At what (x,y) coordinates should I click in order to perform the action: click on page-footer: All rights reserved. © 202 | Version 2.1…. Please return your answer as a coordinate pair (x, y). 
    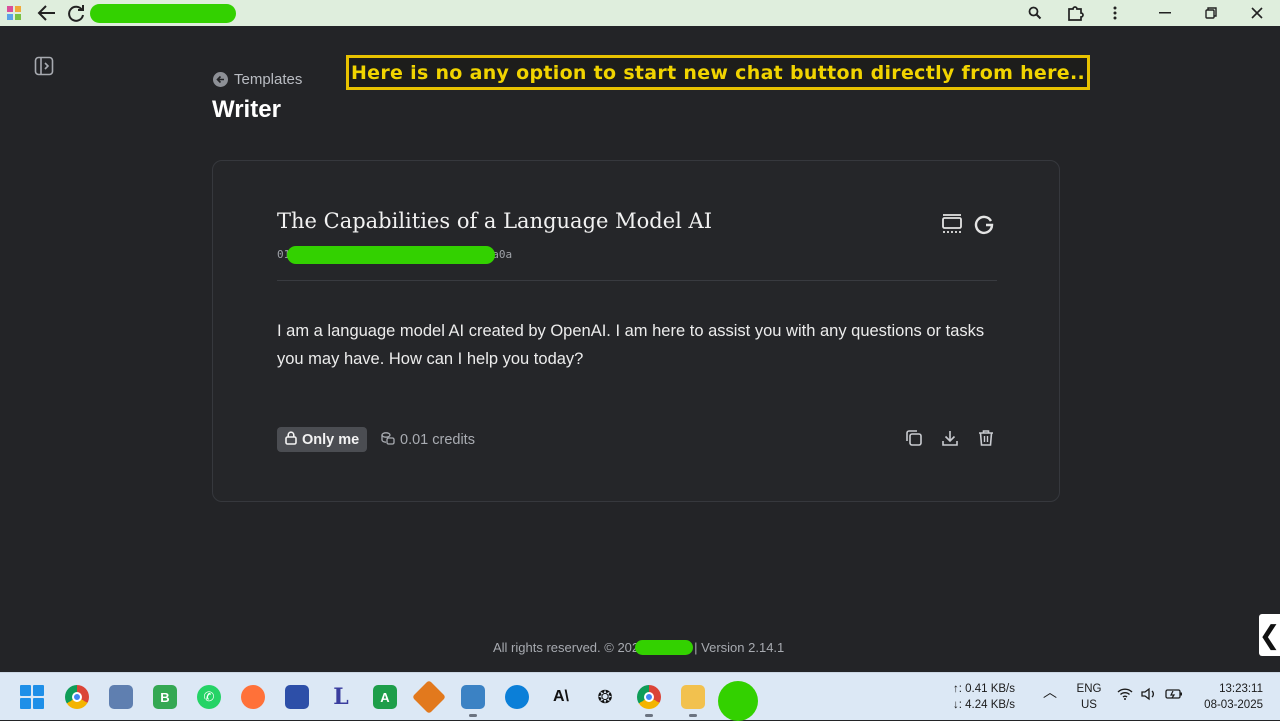
    Looking at the image, I should click on (638, 647).